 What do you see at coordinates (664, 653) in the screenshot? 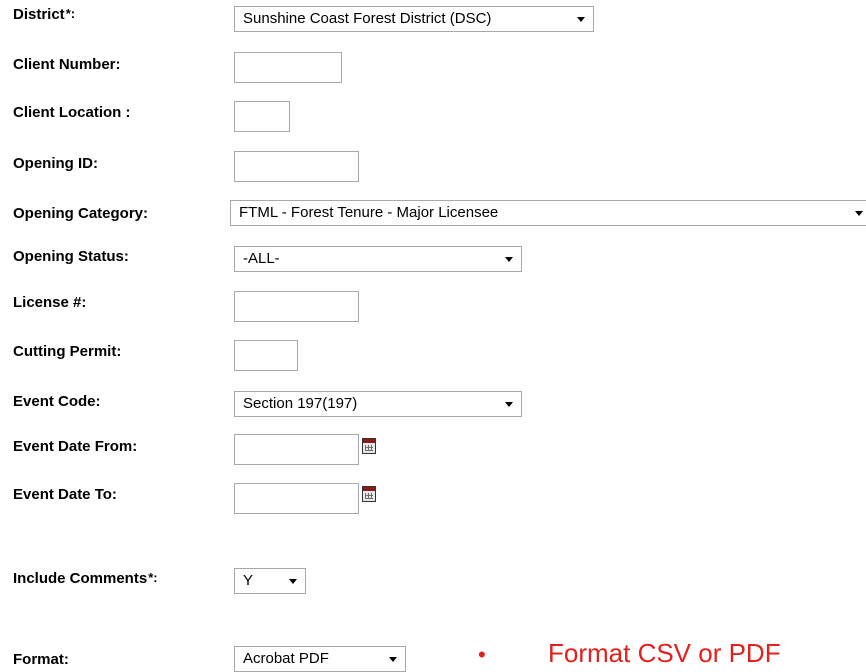
I see `format-note-text: Format CSV or PDF` at bounding box center [664, 653].